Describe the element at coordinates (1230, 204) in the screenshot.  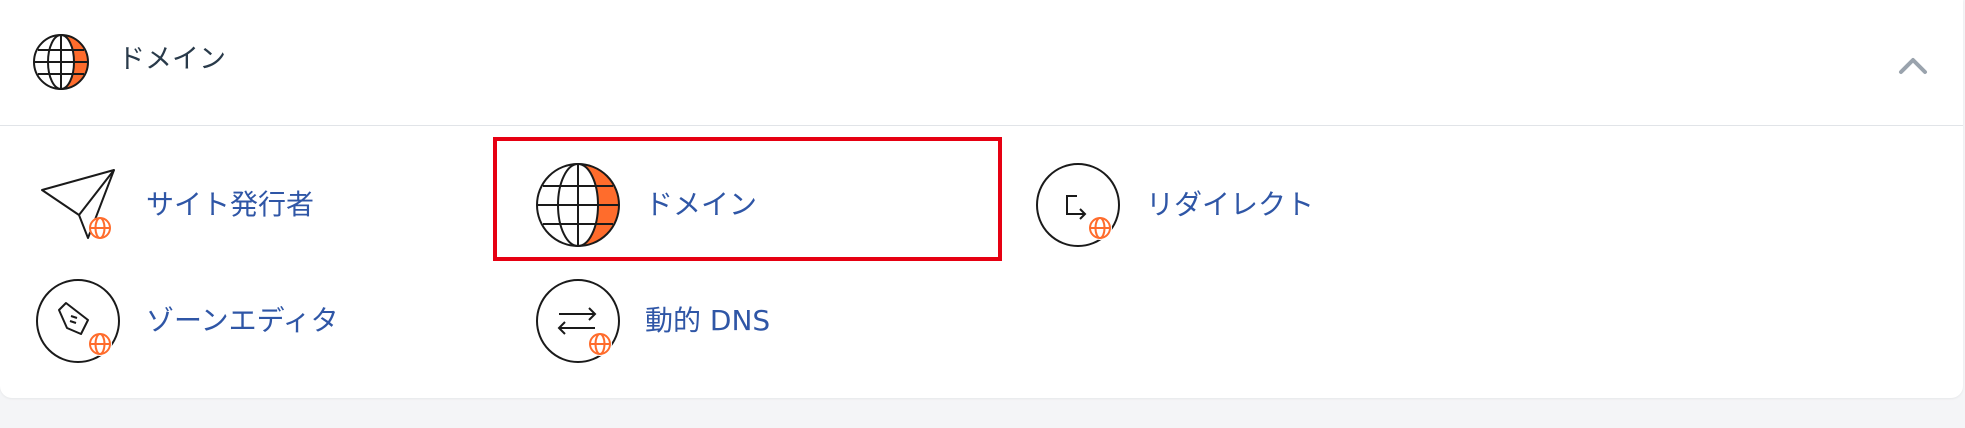
I see `item-label: リダイレクト` at that location.